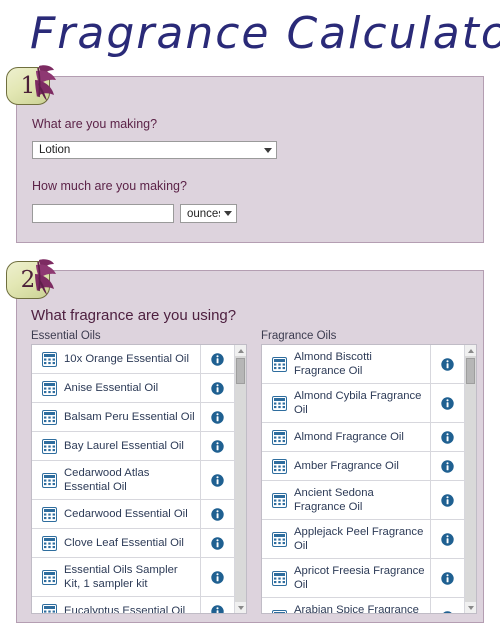  I want to click on step-1-badge: 1, so click(32, 86).